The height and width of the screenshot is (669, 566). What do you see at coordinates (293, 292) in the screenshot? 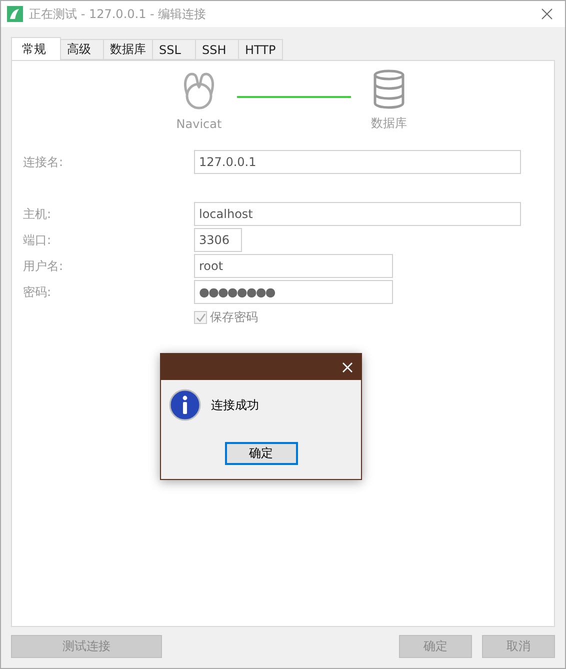
I see `password-field: ●●●●●●●●` at bounding box center [293, 292].